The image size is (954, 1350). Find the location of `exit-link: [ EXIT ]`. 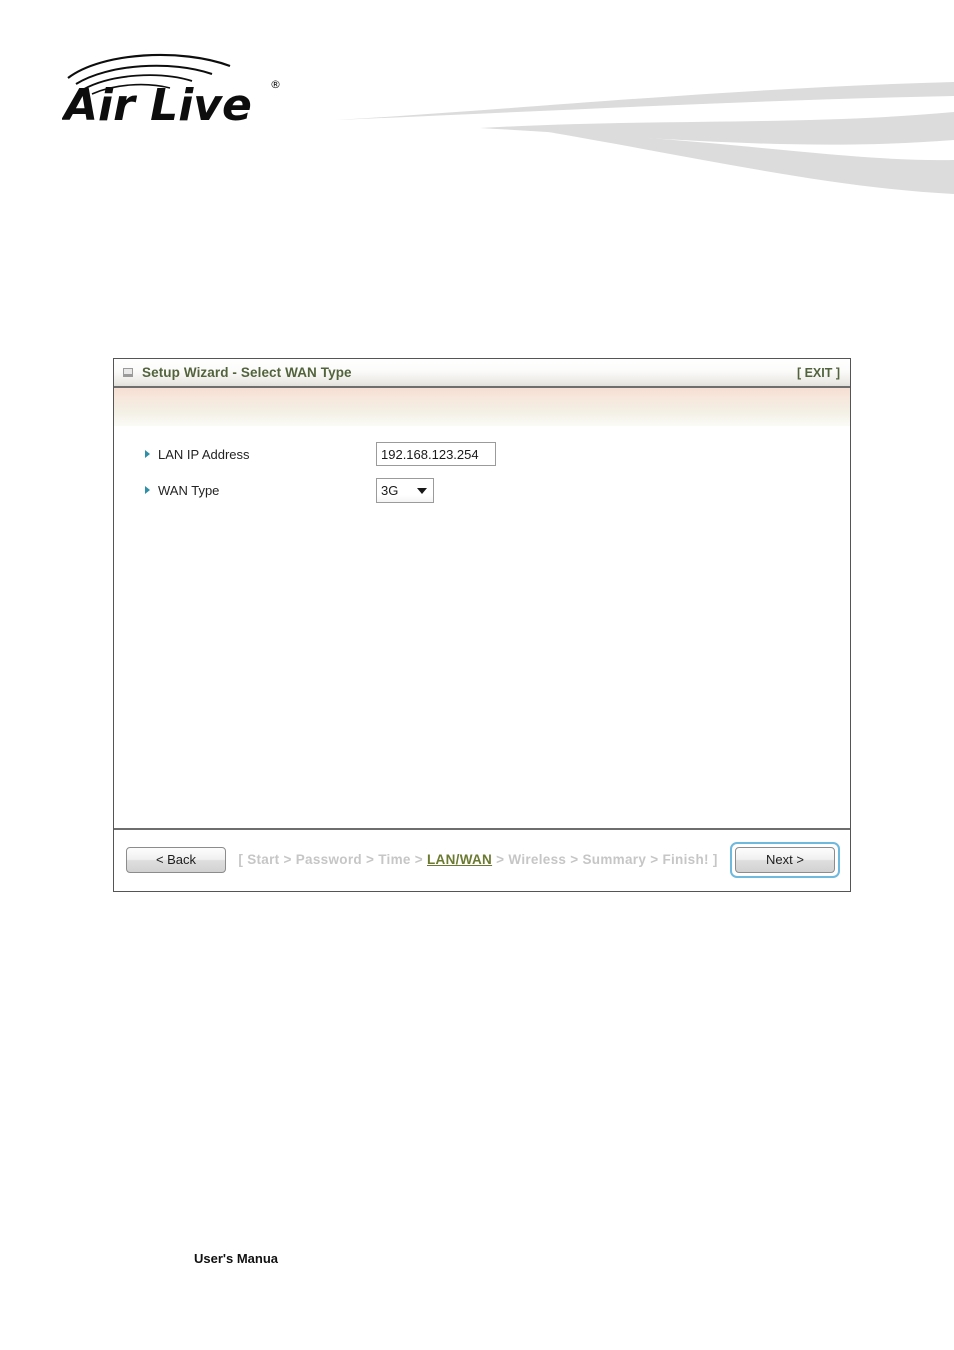

exit-link: [ EXIT ] is located at coordinates (818, 373).